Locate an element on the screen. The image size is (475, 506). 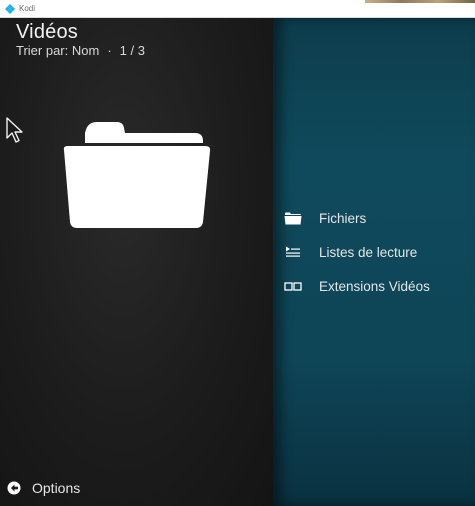
kodi-logo-icon is located at coordinates (10, 8).